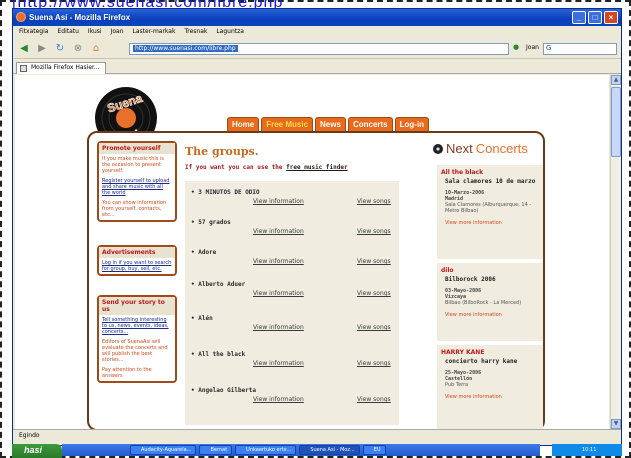  I want to click on concert-title: concierto harry kane, so click(481, 361).